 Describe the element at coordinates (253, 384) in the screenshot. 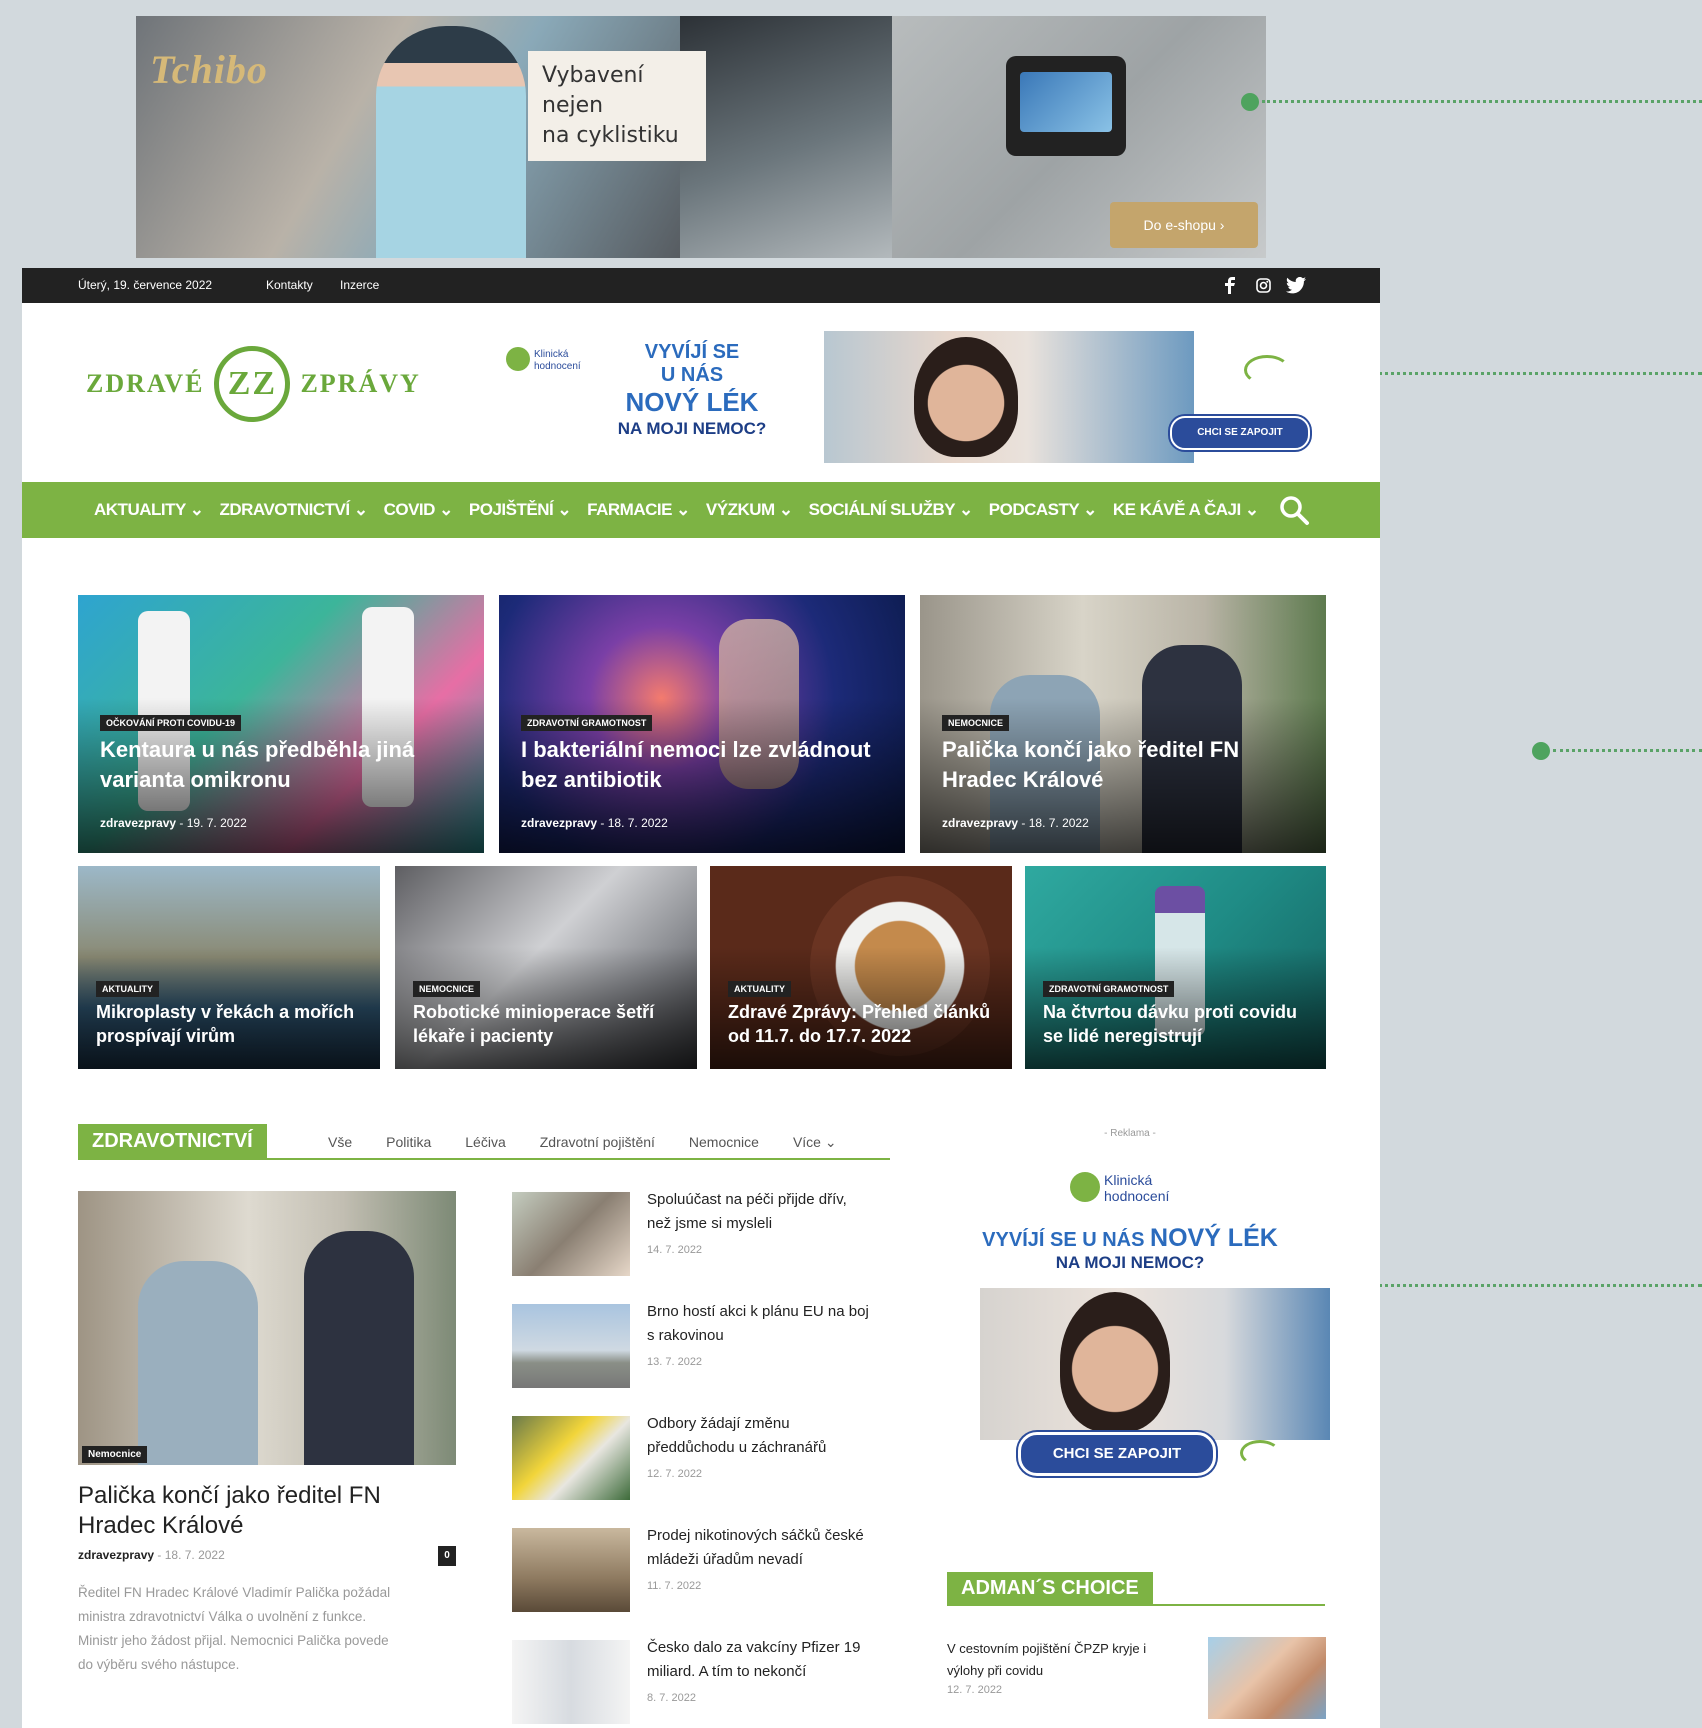

I see `site-logo: ZDRAVÉ ZZ ZPRÁVY` at that location.